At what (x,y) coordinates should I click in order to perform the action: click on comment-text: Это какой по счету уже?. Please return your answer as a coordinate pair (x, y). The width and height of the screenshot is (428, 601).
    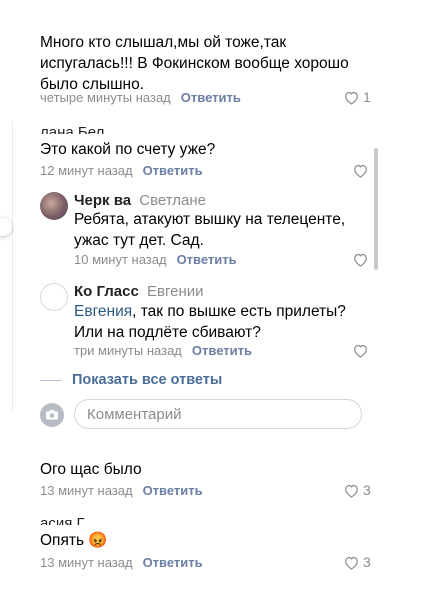
    Looking at the image, I should click on (128, 149).